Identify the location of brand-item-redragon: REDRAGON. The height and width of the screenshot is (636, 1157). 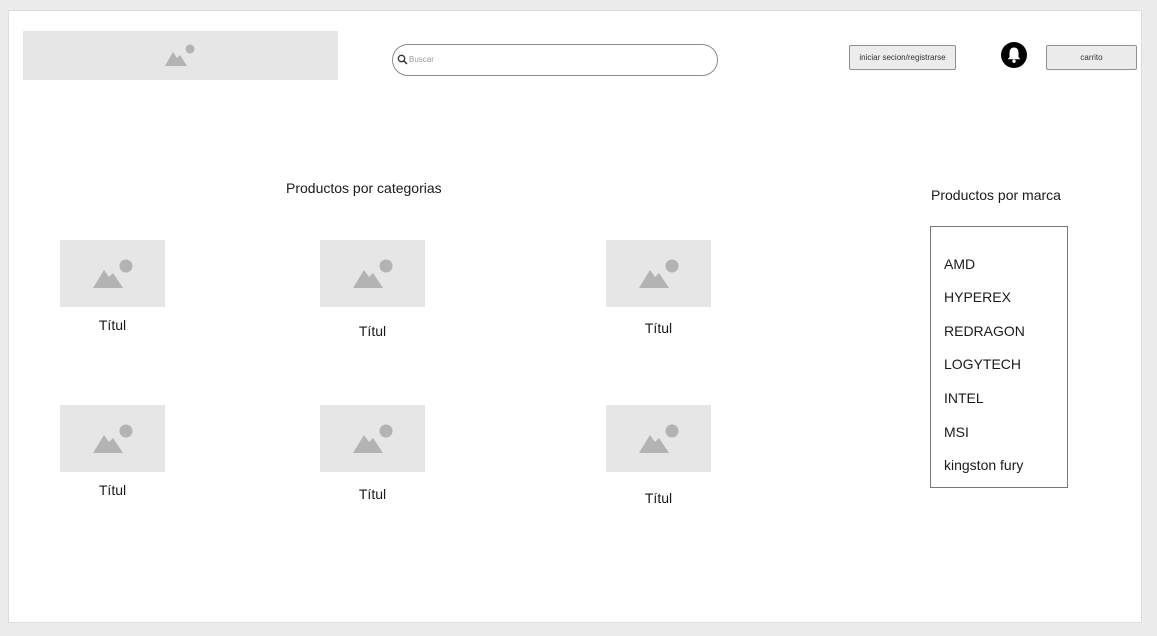
(984, 331).